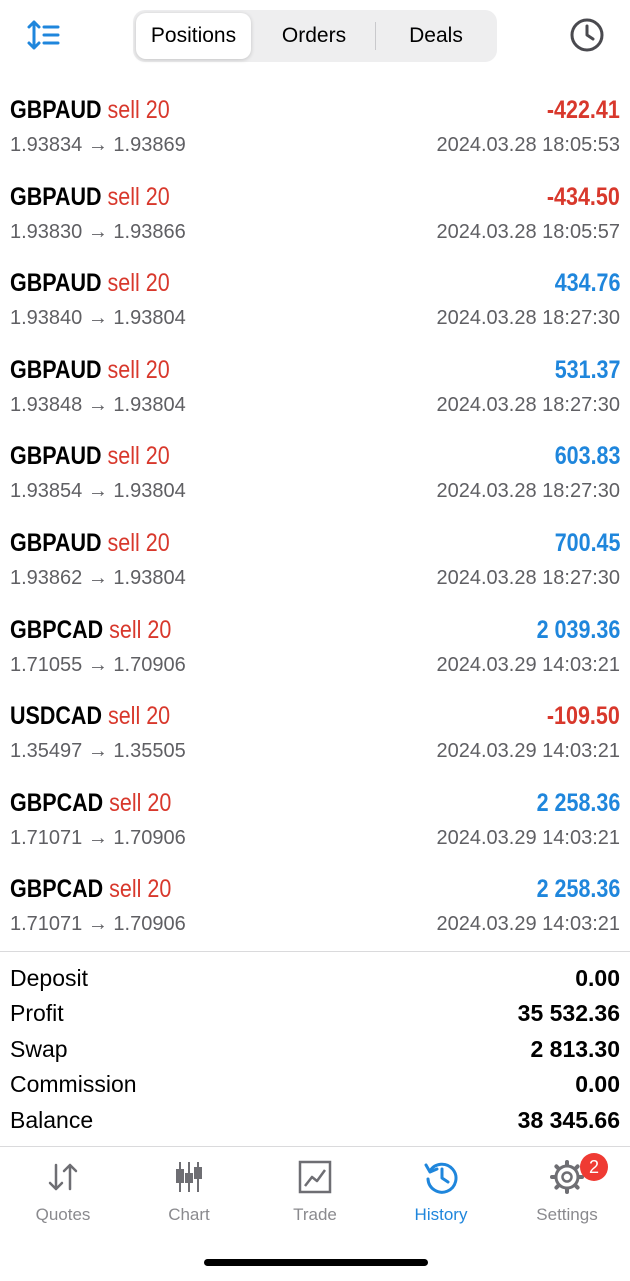 Image resolution: width=630 pixels, height=1281 pixels. I want to click on price-range: 1.93834 → 1.93869, so click(98, 145).